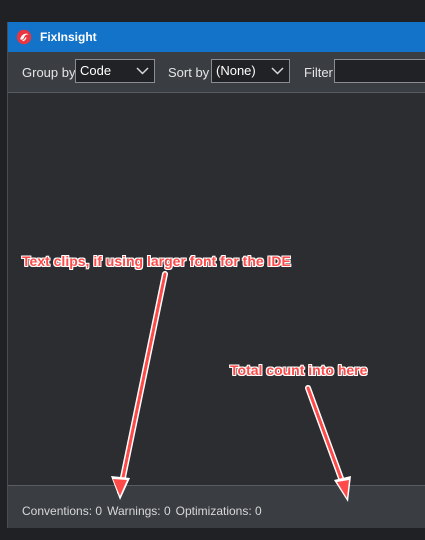 The height and width of the screenshot is (540, 425). What do you see at coordinates (379, 71) in the screenshot?
I see `filter-input` at bounding box center [379, 71].